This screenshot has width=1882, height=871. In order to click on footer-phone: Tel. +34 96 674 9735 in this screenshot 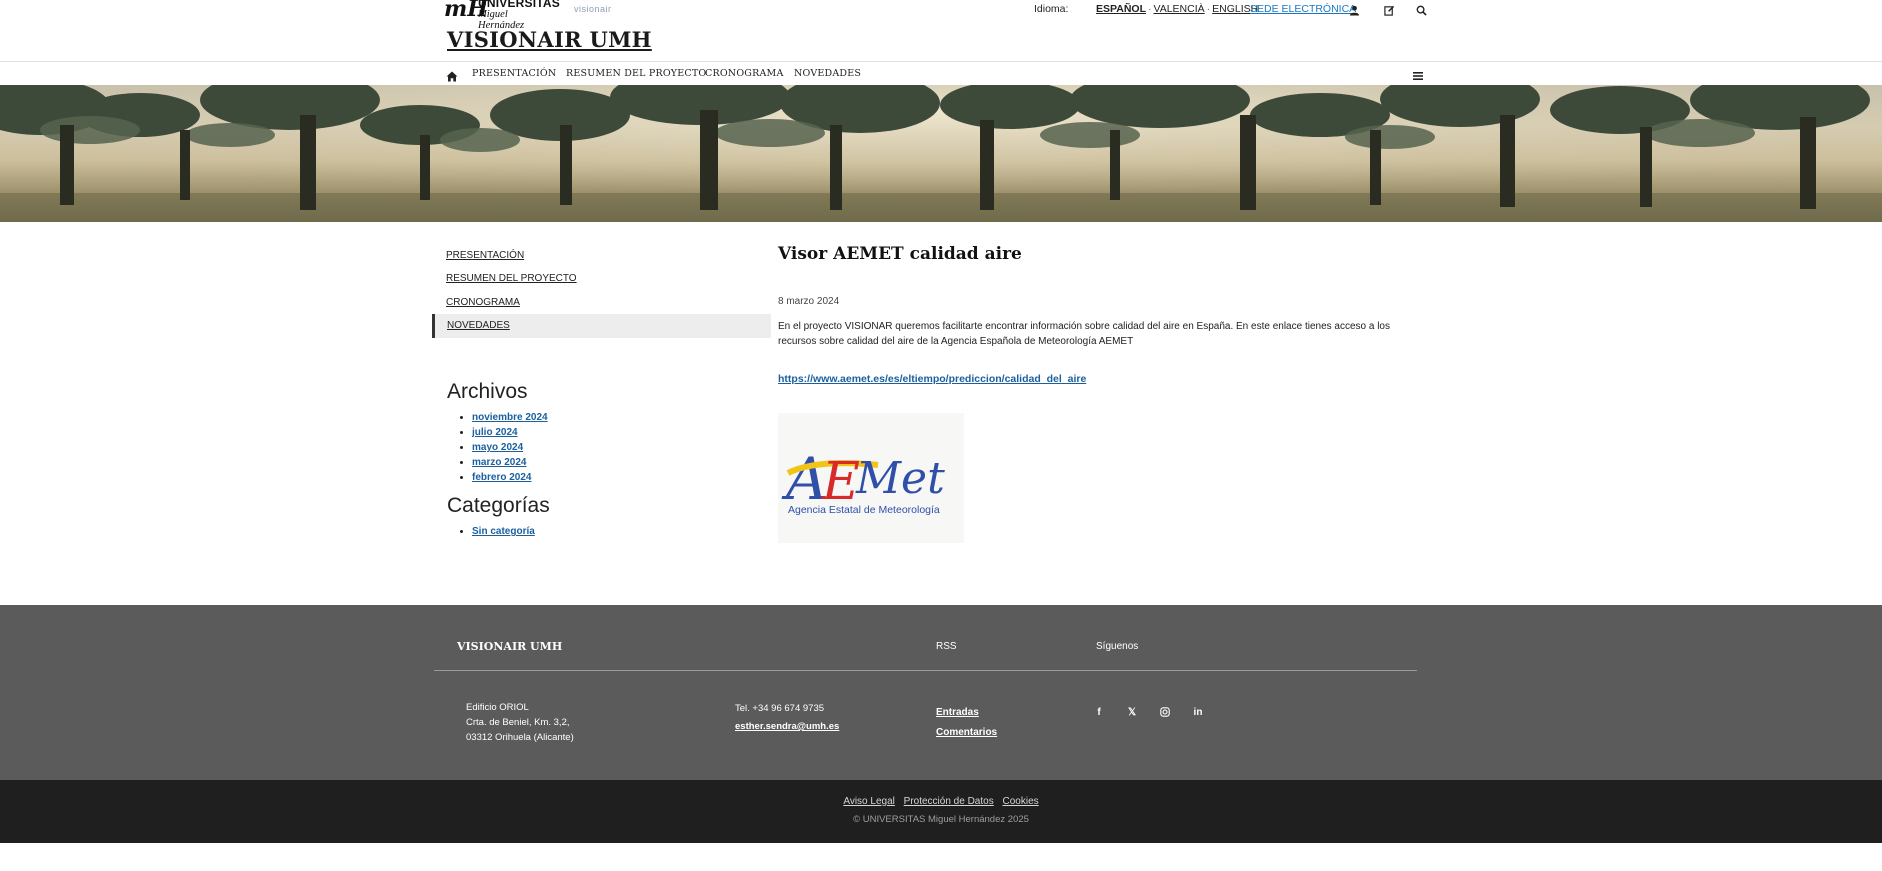, I will do `click(780, 708)`.